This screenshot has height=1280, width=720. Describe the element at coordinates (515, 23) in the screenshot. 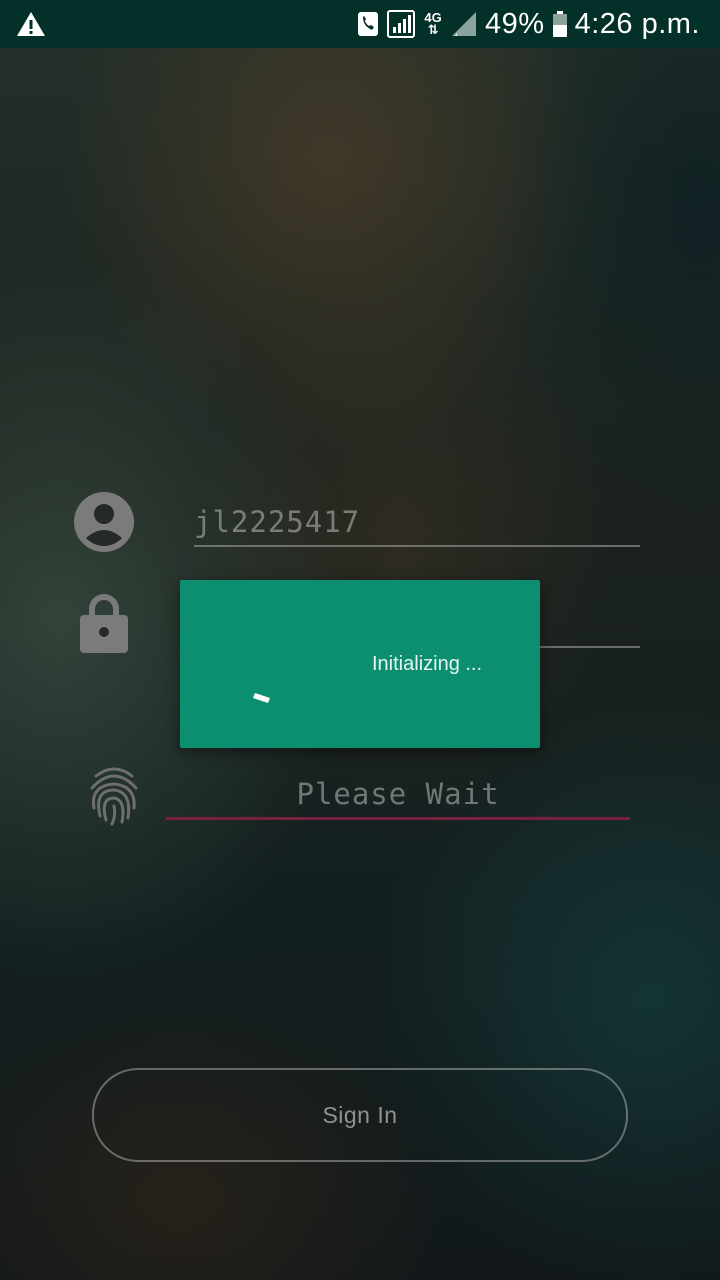

I see `battery-percent: 49%` at that location.